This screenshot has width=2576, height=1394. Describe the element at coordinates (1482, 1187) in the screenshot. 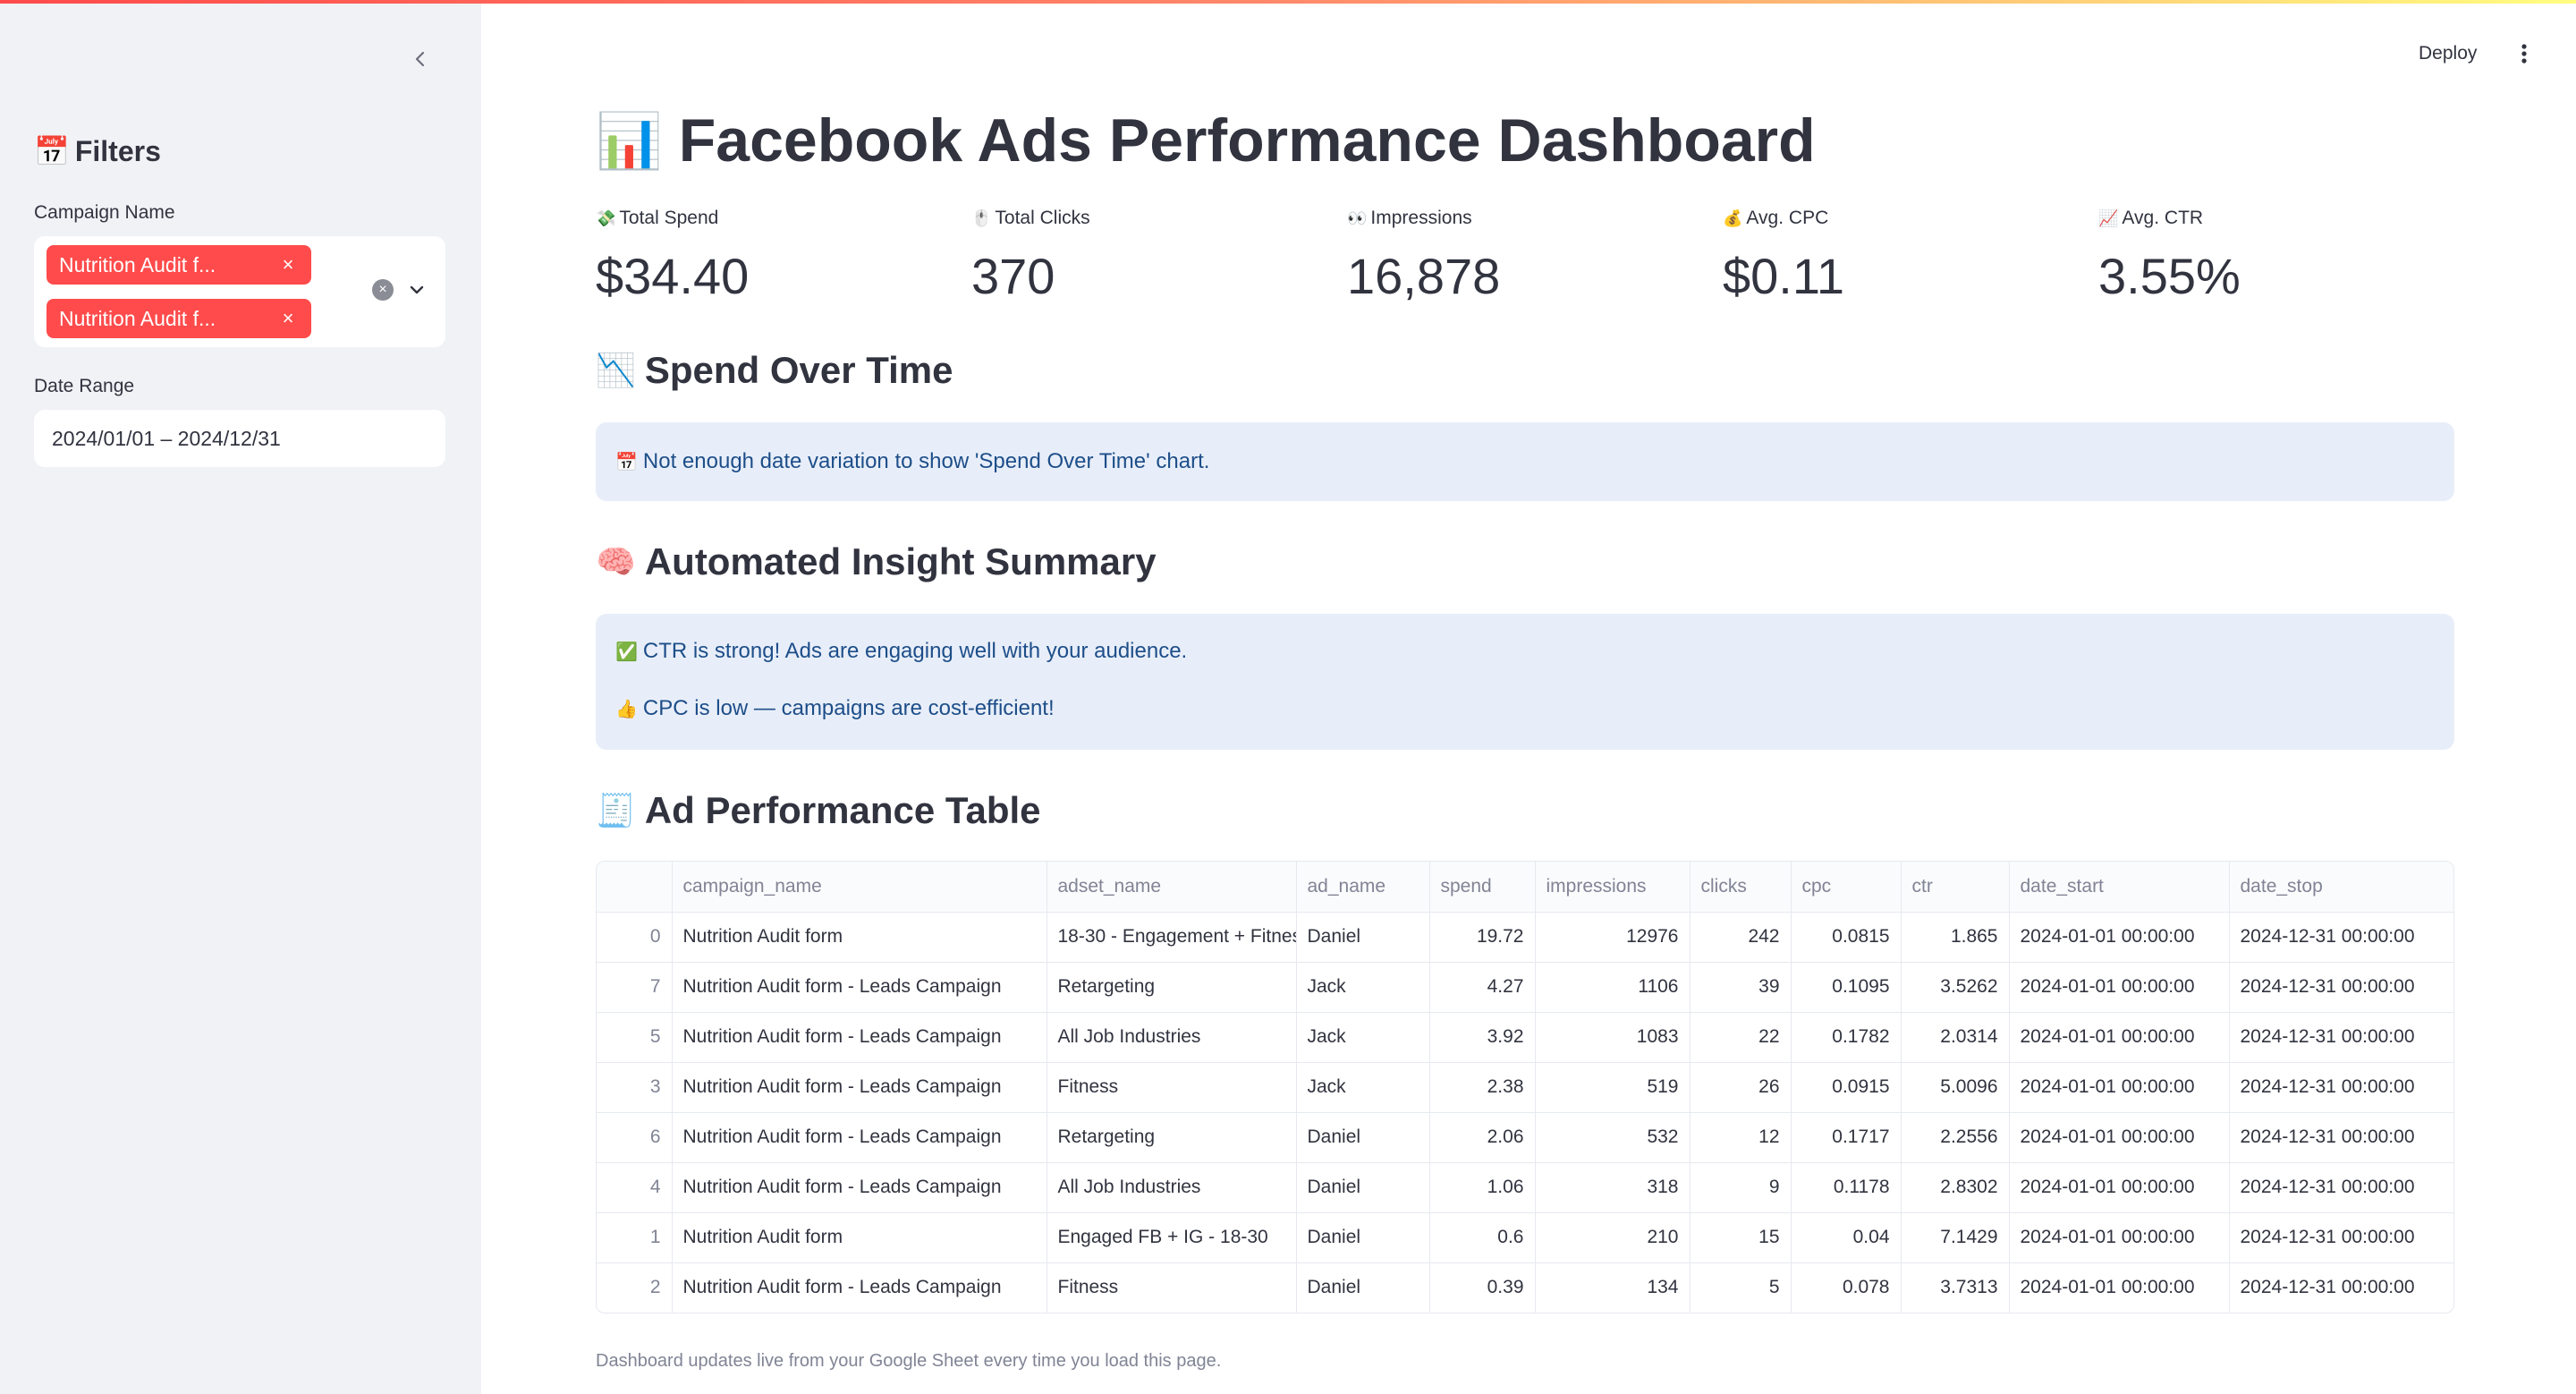

I see `table-cell: 1.06` at that location.